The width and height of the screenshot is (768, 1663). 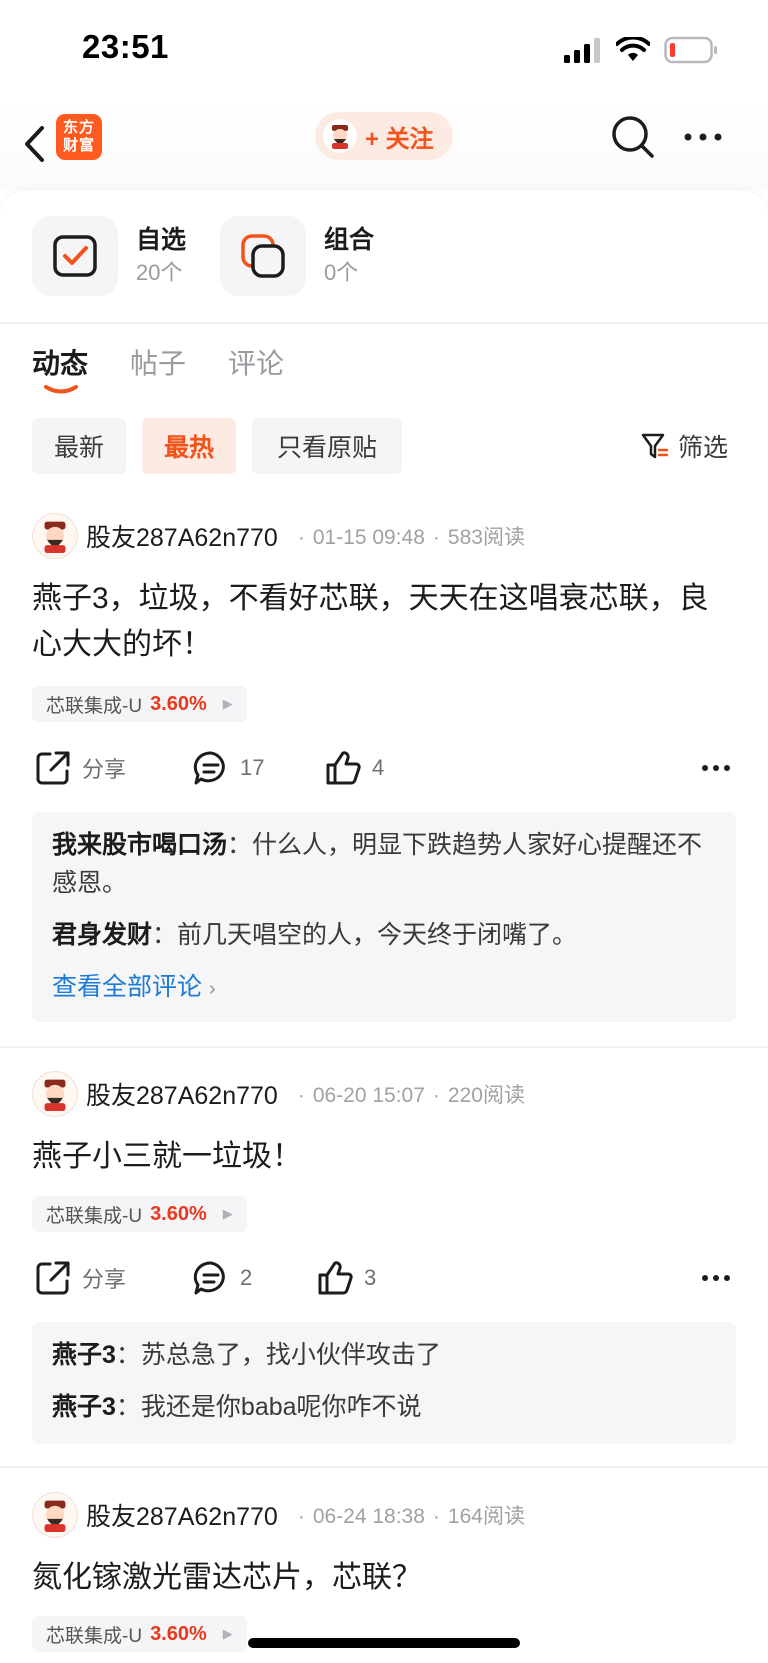 What do you see at coordinates (263, 256) in the screenshot?
I see `portfolio-icon` at bounding box center [263, 256].